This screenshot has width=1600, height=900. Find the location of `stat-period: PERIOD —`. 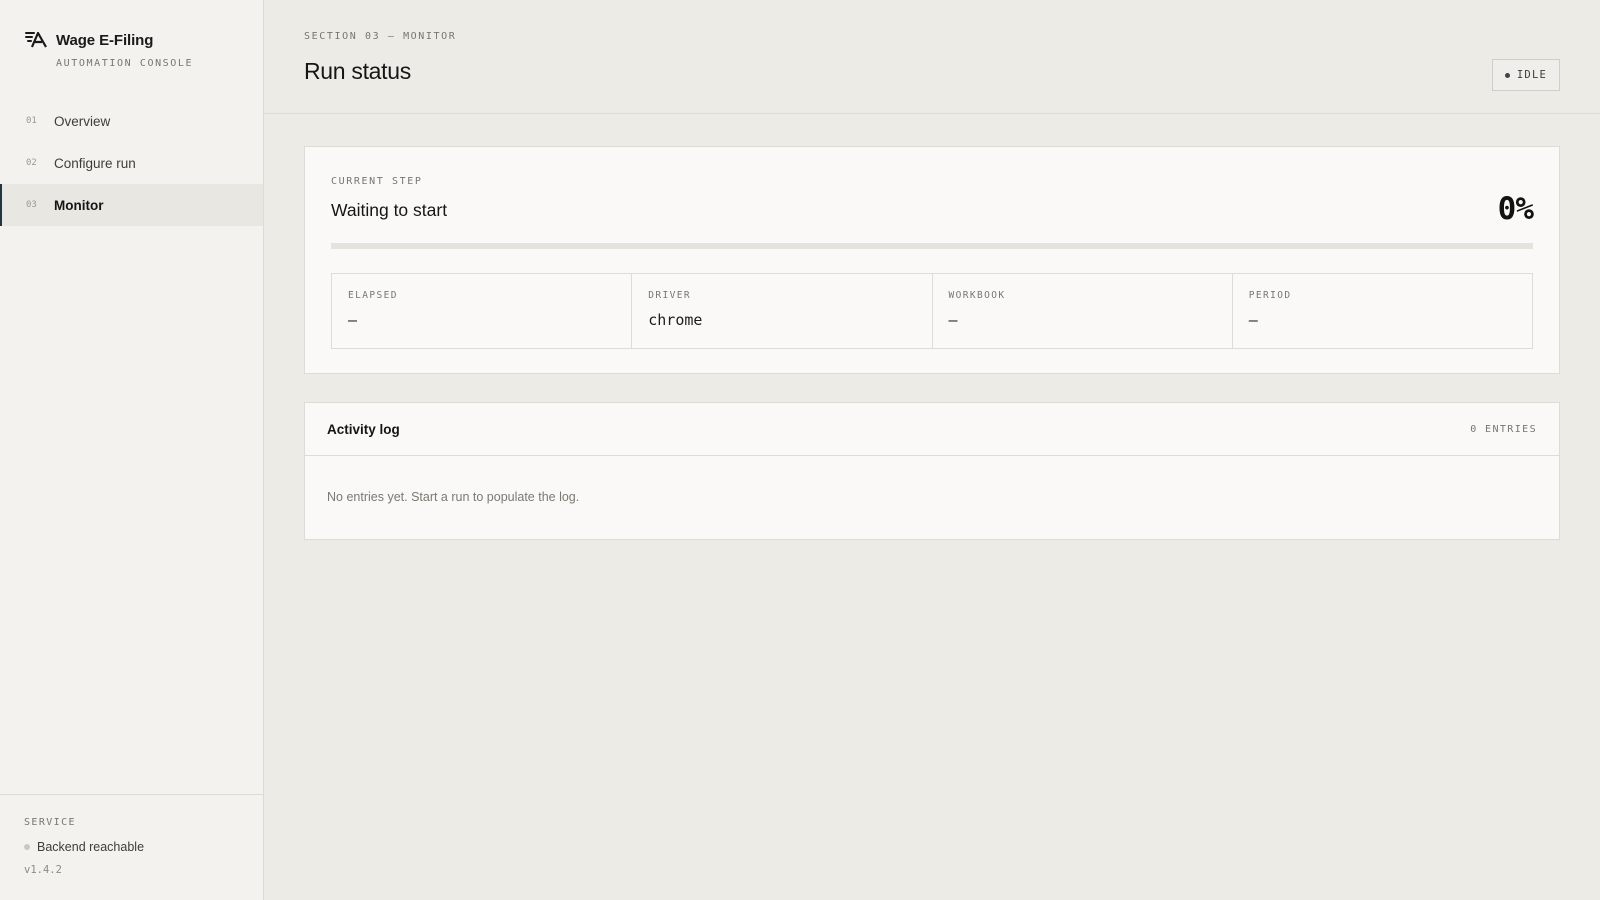

stat-period: PERIOD — is located at coordinates (1382, 311).